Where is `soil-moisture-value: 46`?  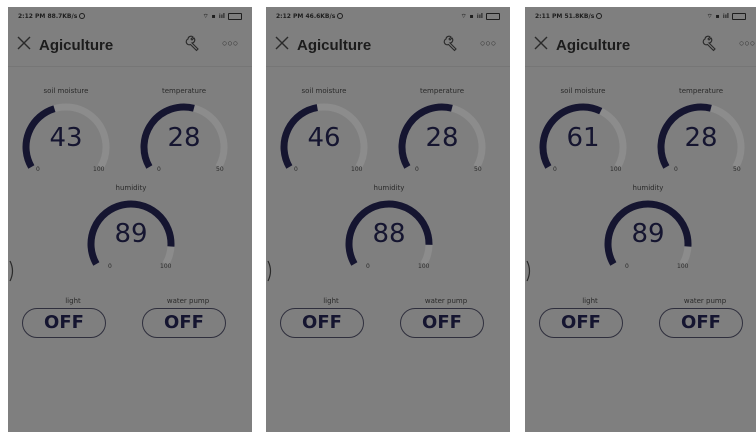 soil-moisture-value: 46 is located at coordinates (324, 138).